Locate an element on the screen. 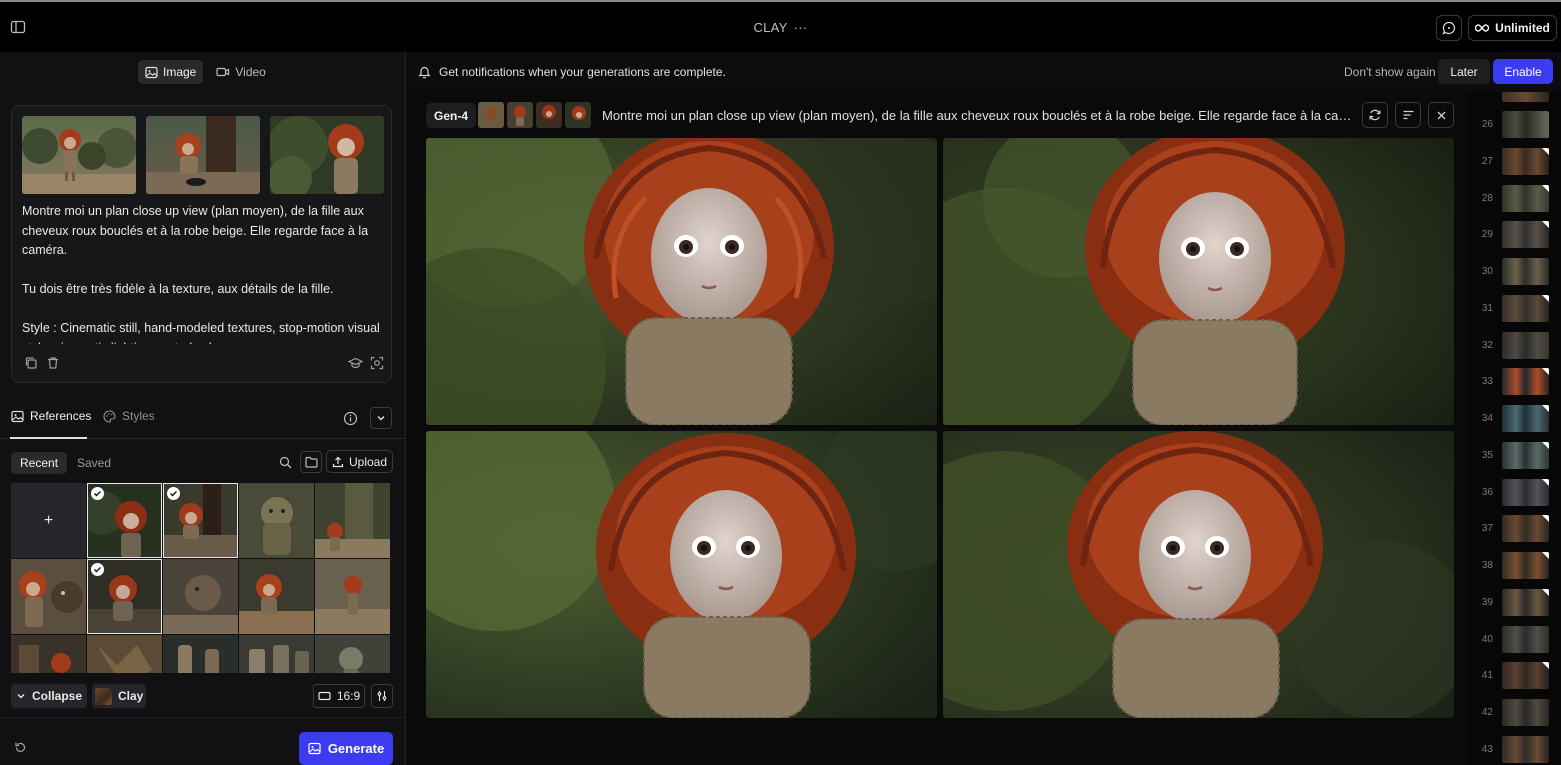 The height and width of the screenshot is (765, 1561). history-item: 36 is located at coordinates (1514, 492).